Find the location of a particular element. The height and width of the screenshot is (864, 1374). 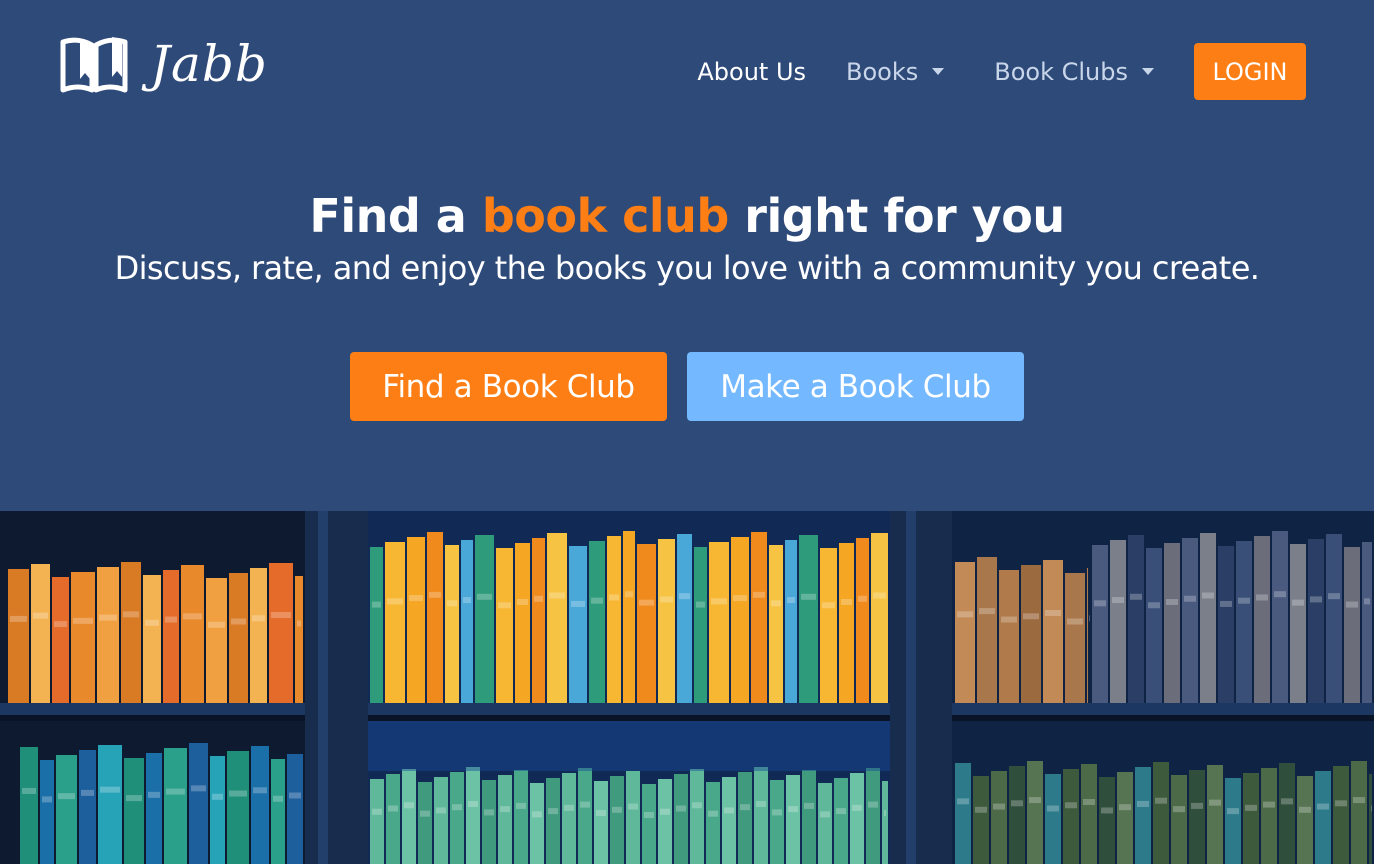

brand-logo-link: Jabb is located at coordinates (164, 64).